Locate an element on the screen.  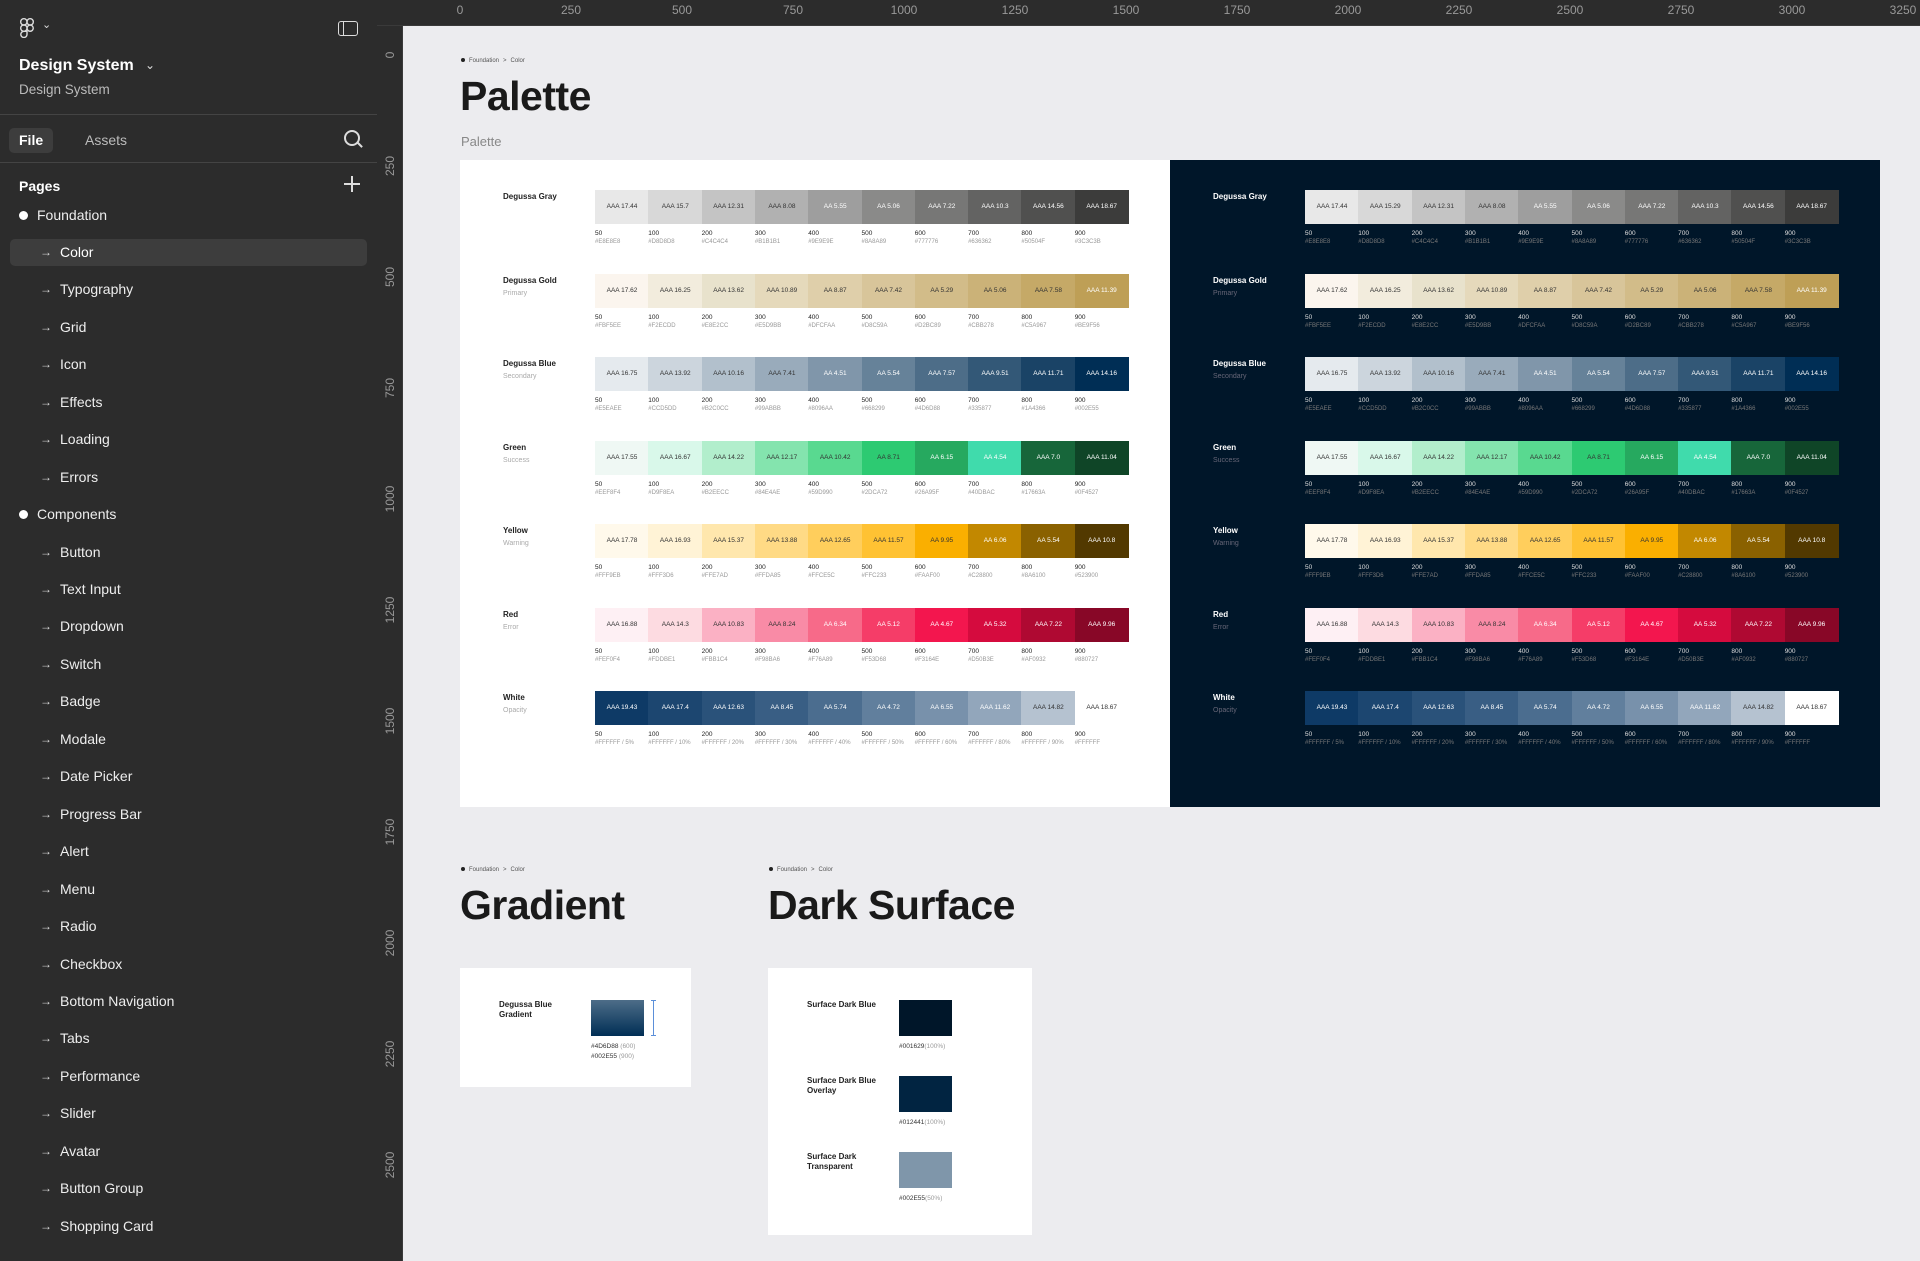
color-swatch: AAA 10.3 is located at coordinates (995, 207).